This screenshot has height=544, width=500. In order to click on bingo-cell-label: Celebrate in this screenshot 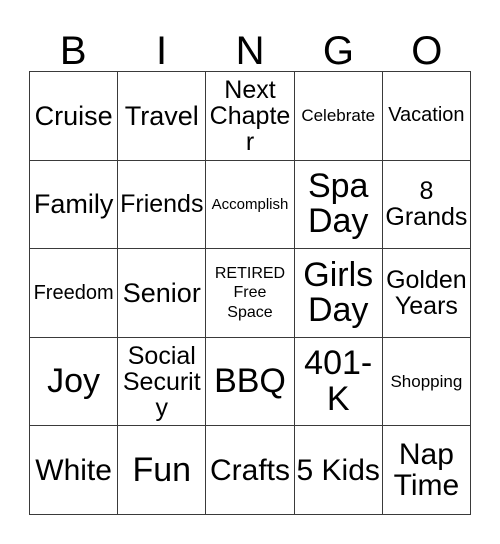, I will do `click(338, 115)`.